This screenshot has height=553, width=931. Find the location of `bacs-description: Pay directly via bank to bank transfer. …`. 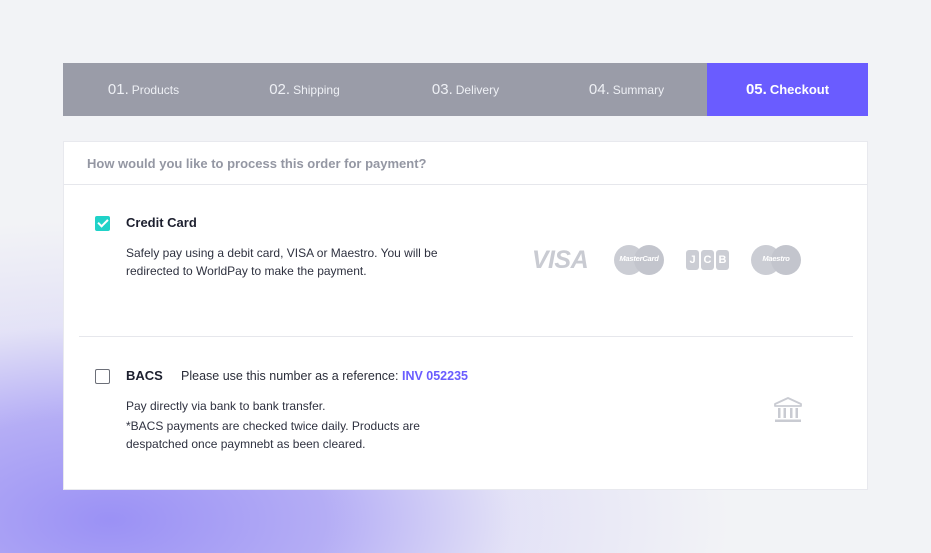

bacs-description: Pay directly via bank to bank transfer. … is located at coordinates (291, 426).